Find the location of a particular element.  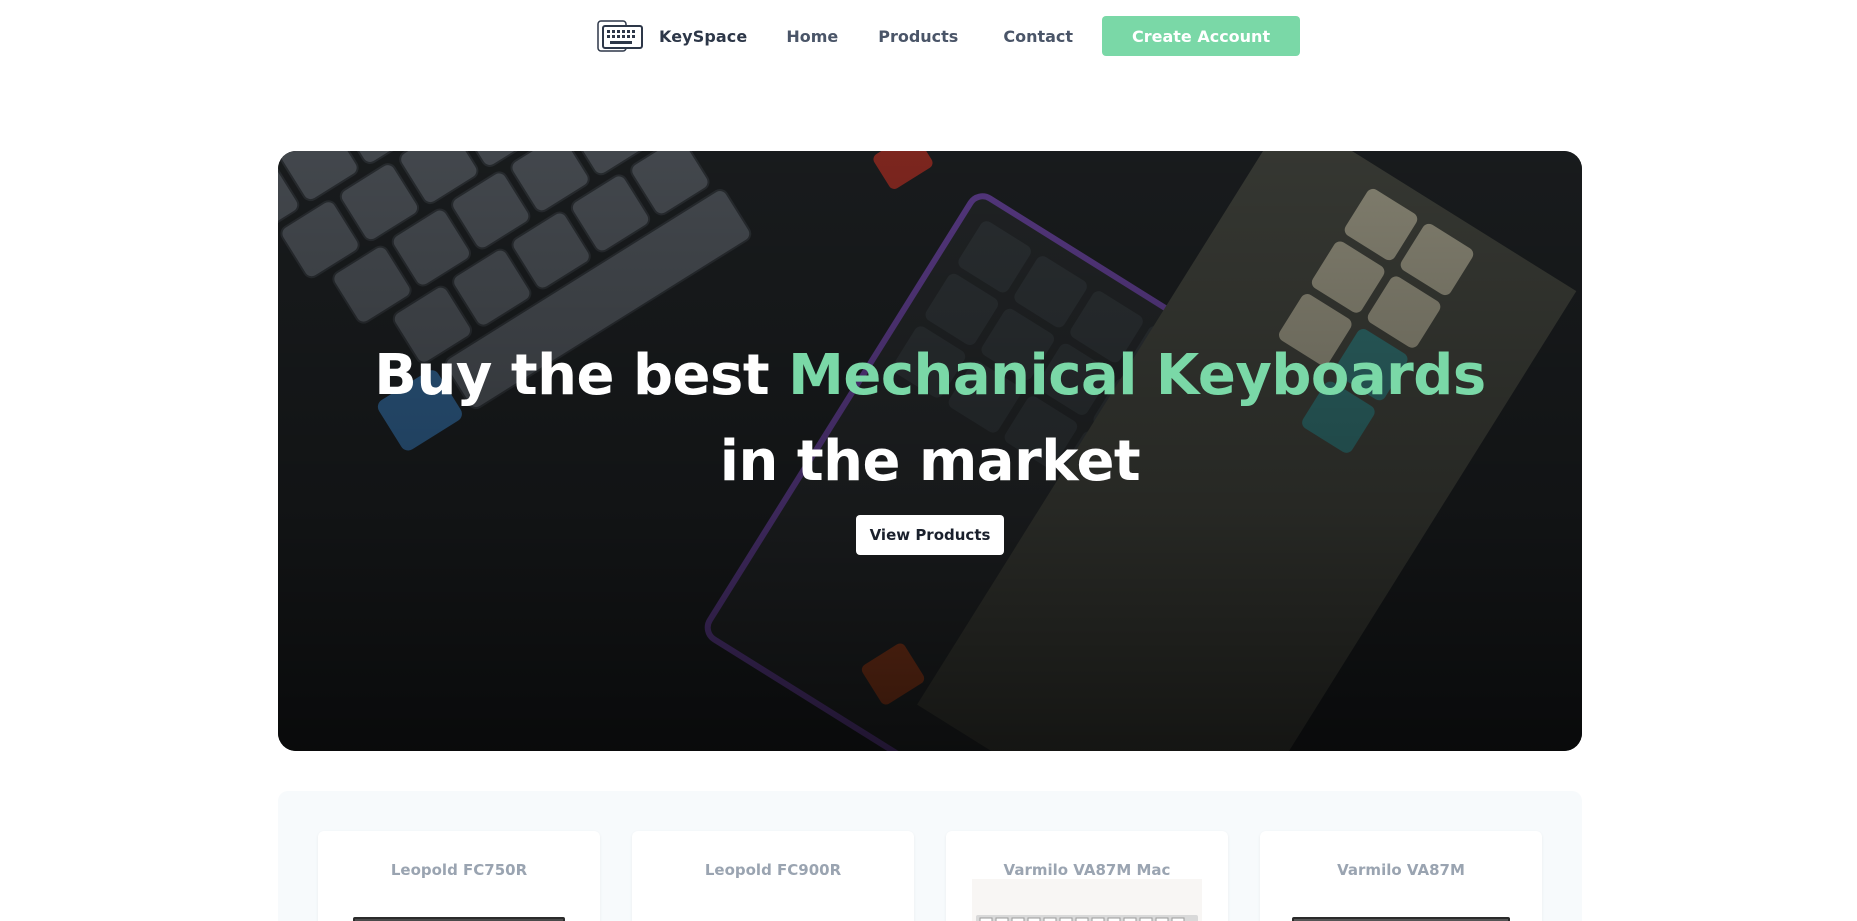

view-products-button: View Products is located at coordinates (930, 535).